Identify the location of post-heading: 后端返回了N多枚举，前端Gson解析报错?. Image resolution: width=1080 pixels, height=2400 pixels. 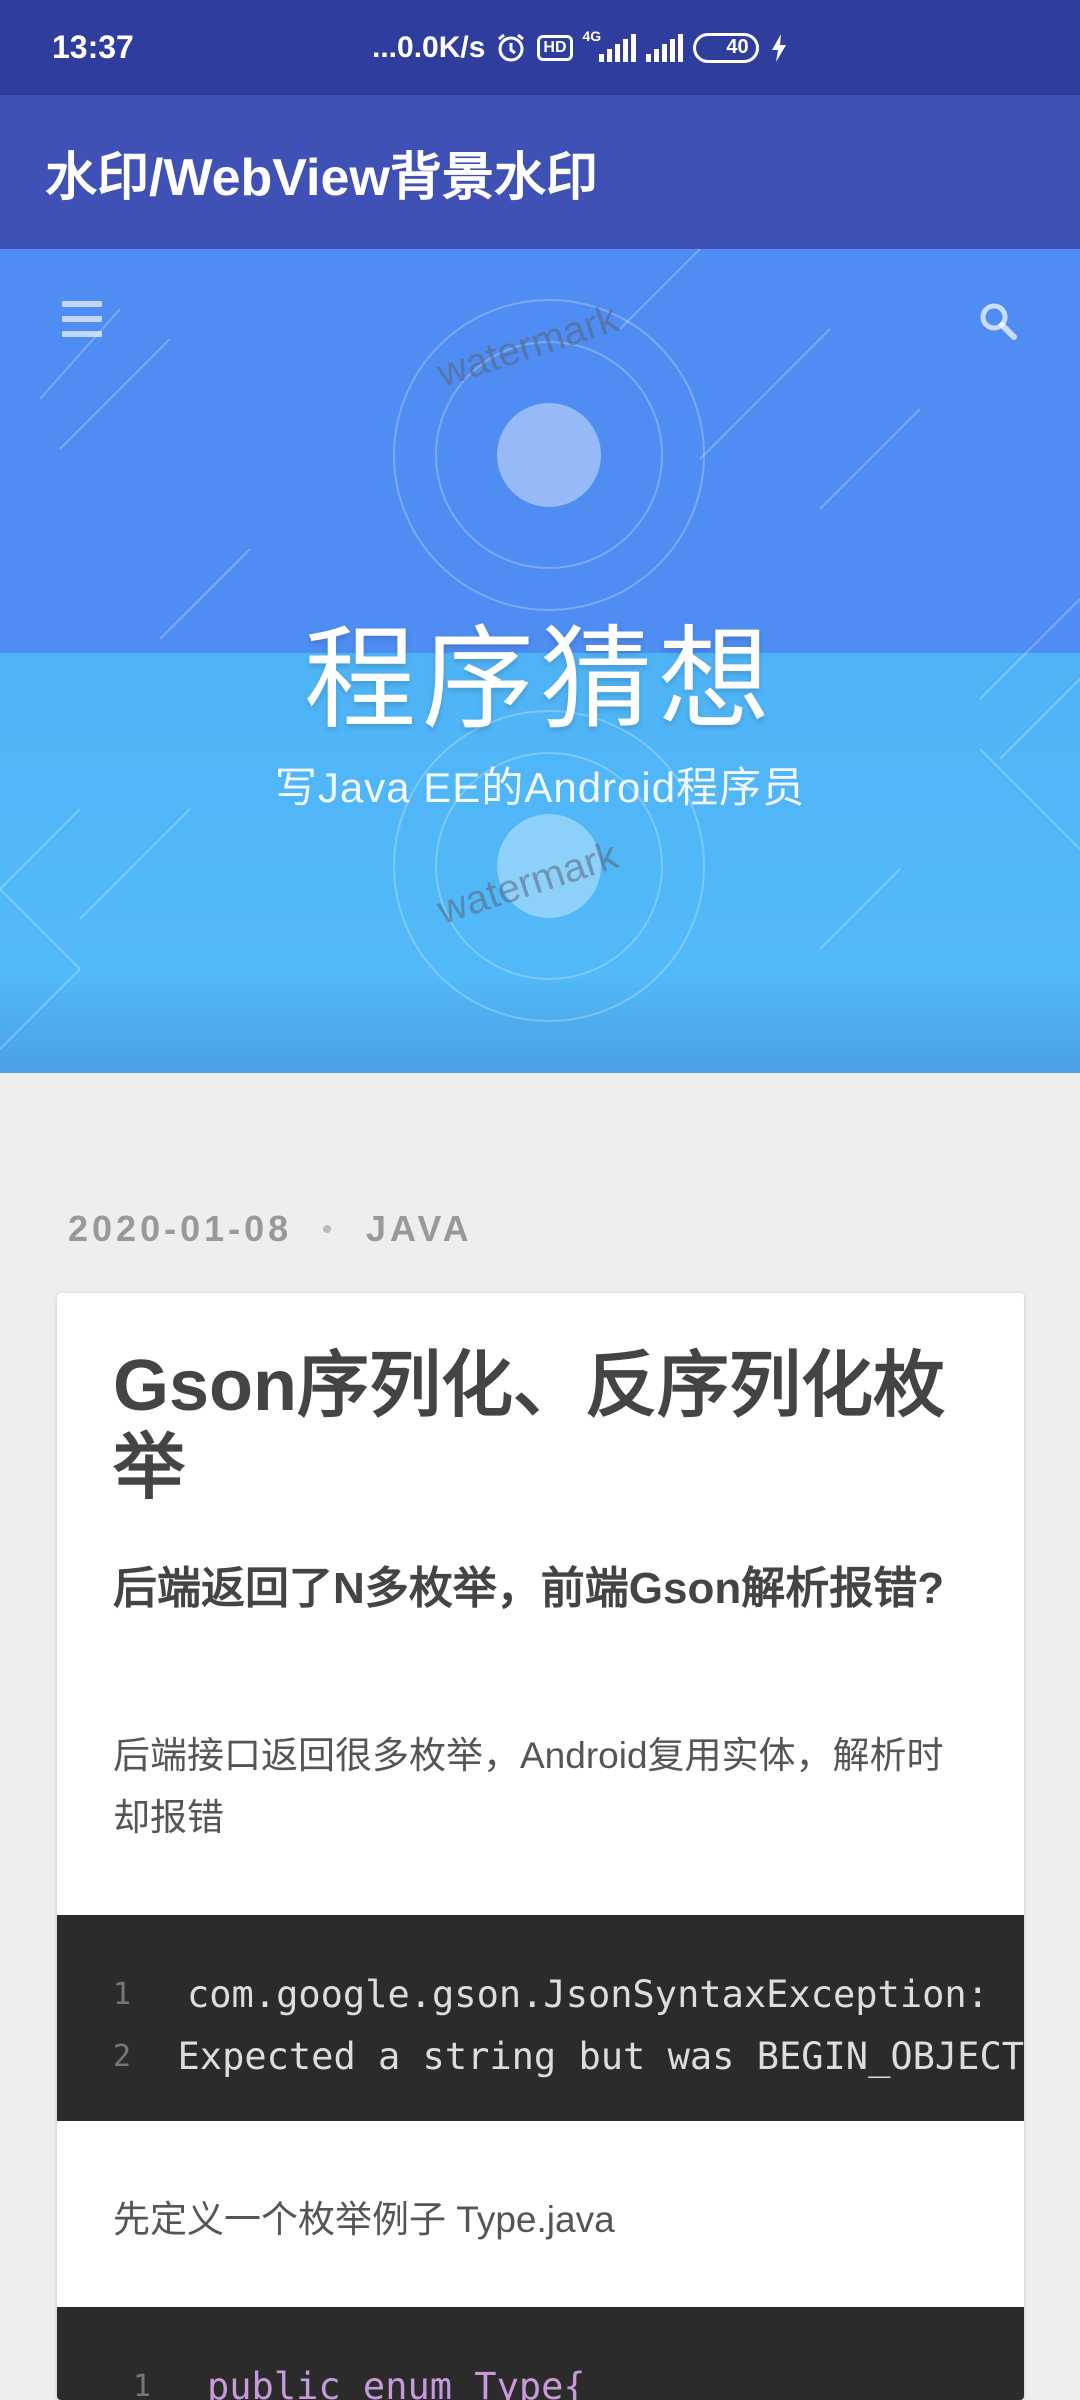
(529, 1588).